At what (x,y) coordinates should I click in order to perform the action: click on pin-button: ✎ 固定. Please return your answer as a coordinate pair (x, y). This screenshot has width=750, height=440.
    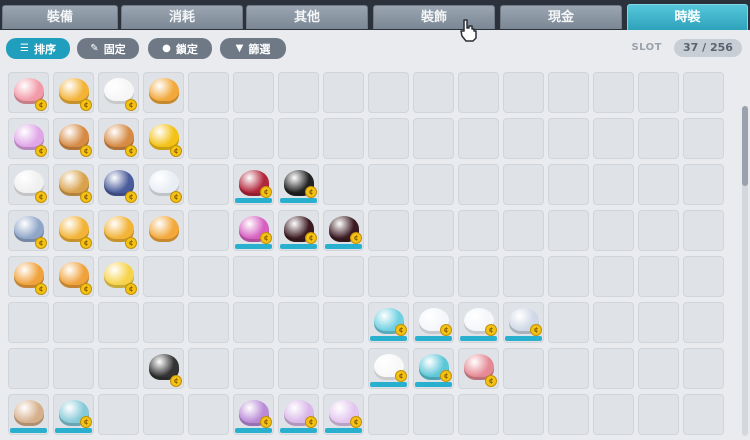
    Looking at the image, I should click on (108, 48).